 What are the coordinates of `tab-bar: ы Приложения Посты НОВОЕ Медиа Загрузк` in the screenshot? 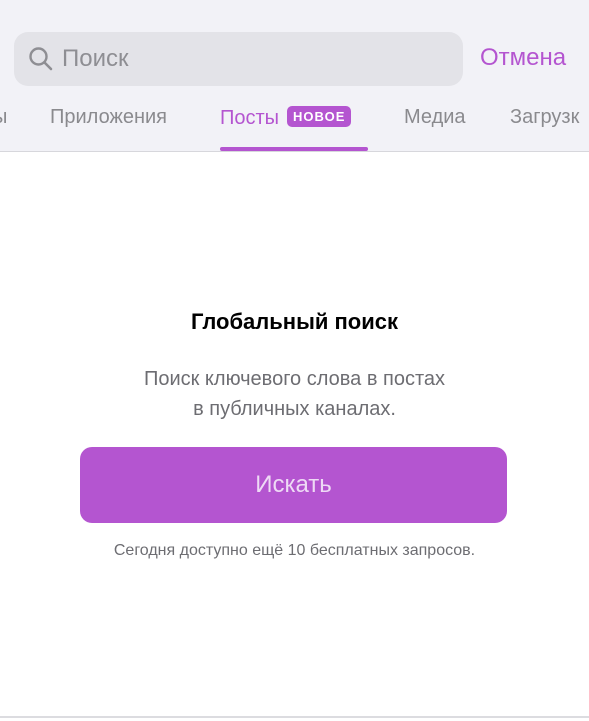 It's located at (294, 126).